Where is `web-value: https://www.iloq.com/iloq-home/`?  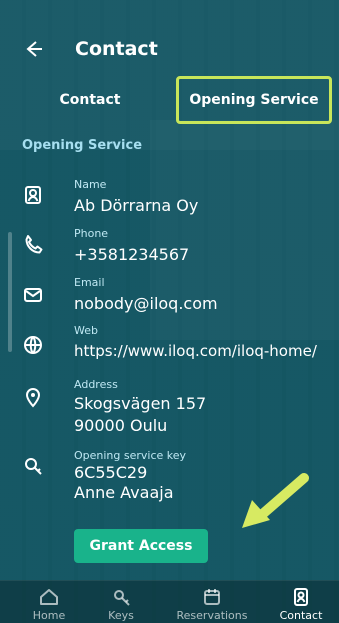
web-value: https://www.iloq.com/iloq-home/ is located at coordinates (195, 351).